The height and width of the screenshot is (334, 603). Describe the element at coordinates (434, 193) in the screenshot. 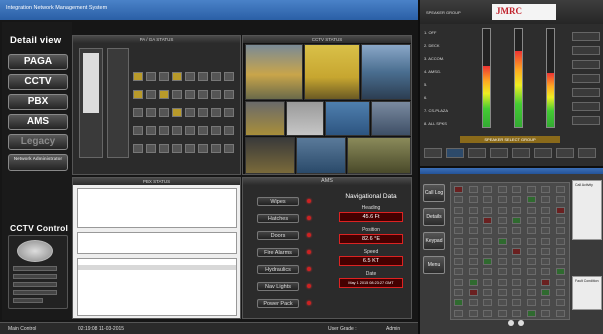

I see `call-log-button: Call Log` at that location.